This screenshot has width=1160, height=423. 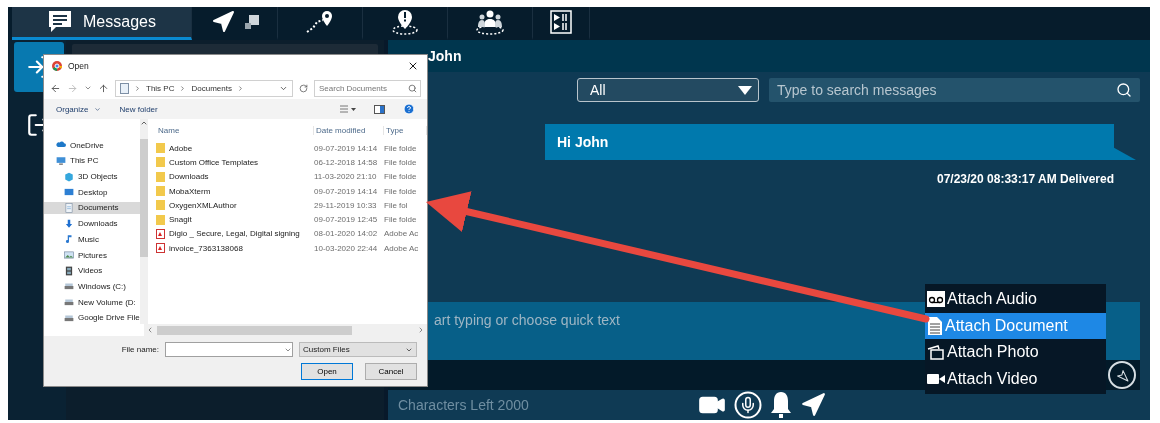 What do you see at coordinates (138, 109) in the screenshot?
I see `toolbar-button: New folder` at bounding box center [138, 109].